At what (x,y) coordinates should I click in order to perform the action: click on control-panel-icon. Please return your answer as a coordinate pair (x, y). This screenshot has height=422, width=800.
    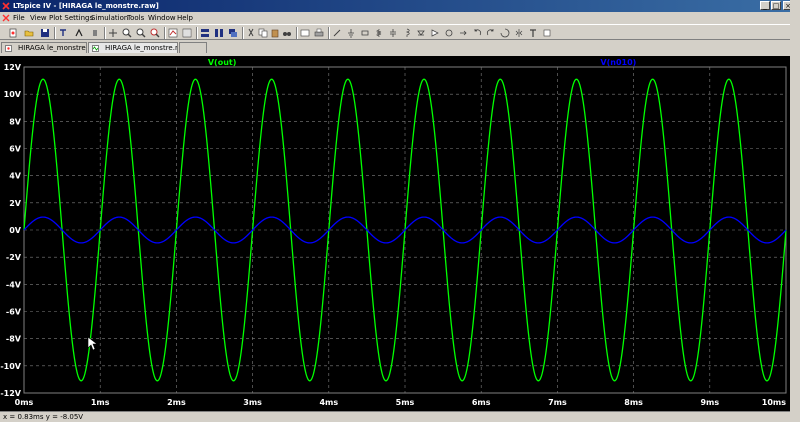
    Looking at the image, I should click on (63, 33).